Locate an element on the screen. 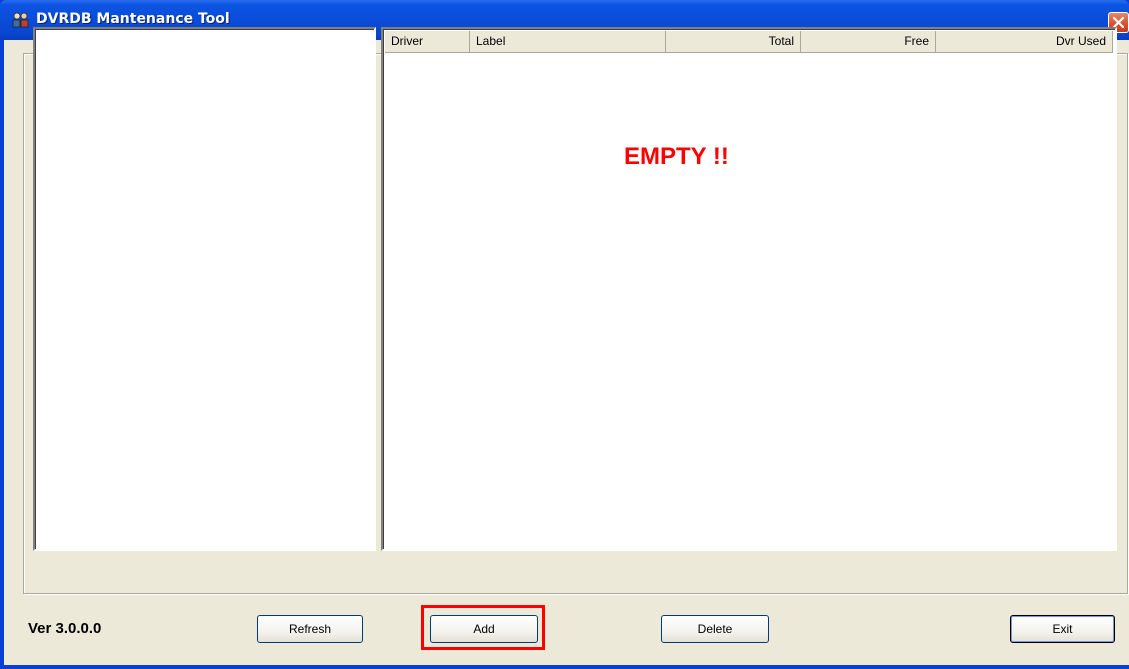 This screenshot has height=669, width=1129. column-header-dvr-used: Dvr Used is located at coordinates (1024, 42).